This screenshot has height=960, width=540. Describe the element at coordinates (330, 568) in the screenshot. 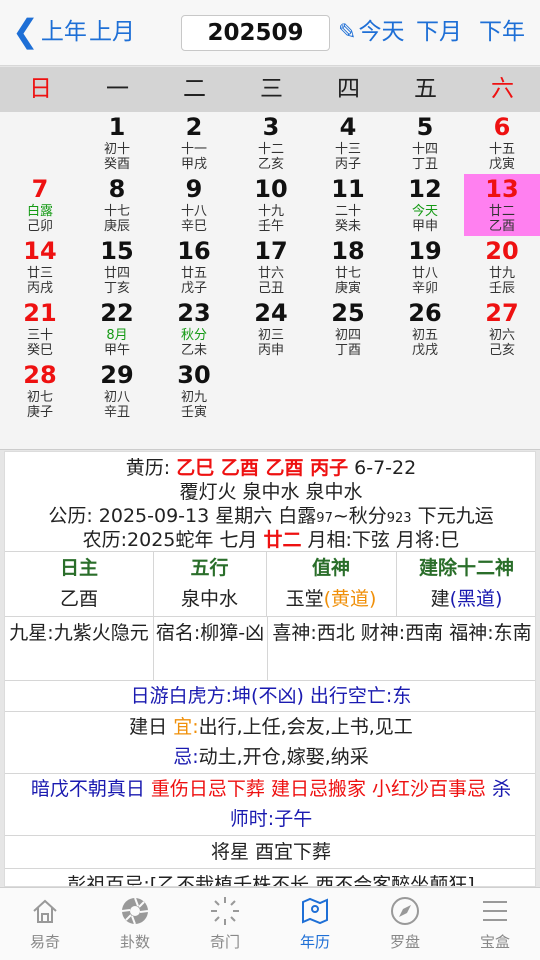

I see `zhishen-header: 值神` at that location.